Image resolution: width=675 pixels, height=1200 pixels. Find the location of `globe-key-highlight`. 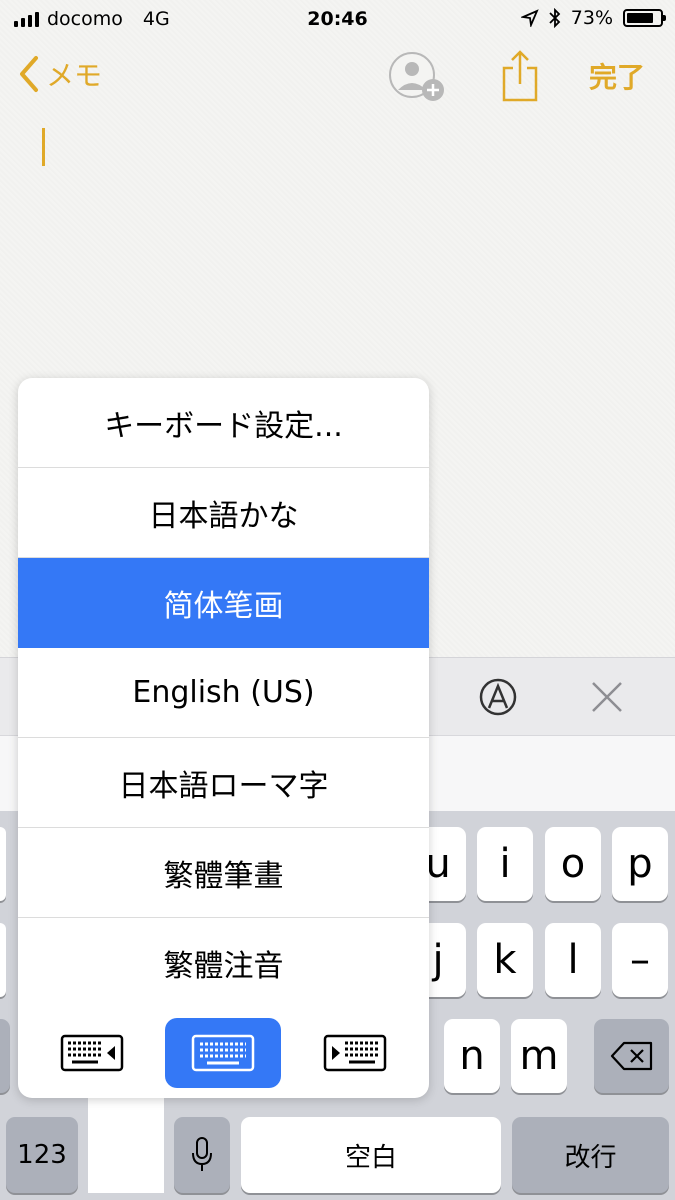

globe-key-highlight is located at coordinates (126, 1145).